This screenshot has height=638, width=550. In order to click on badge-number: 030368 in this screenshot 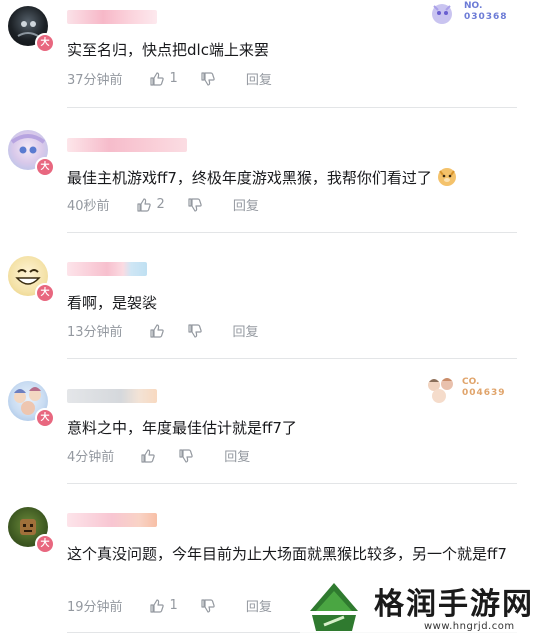, I will do `click(486, 17)`.